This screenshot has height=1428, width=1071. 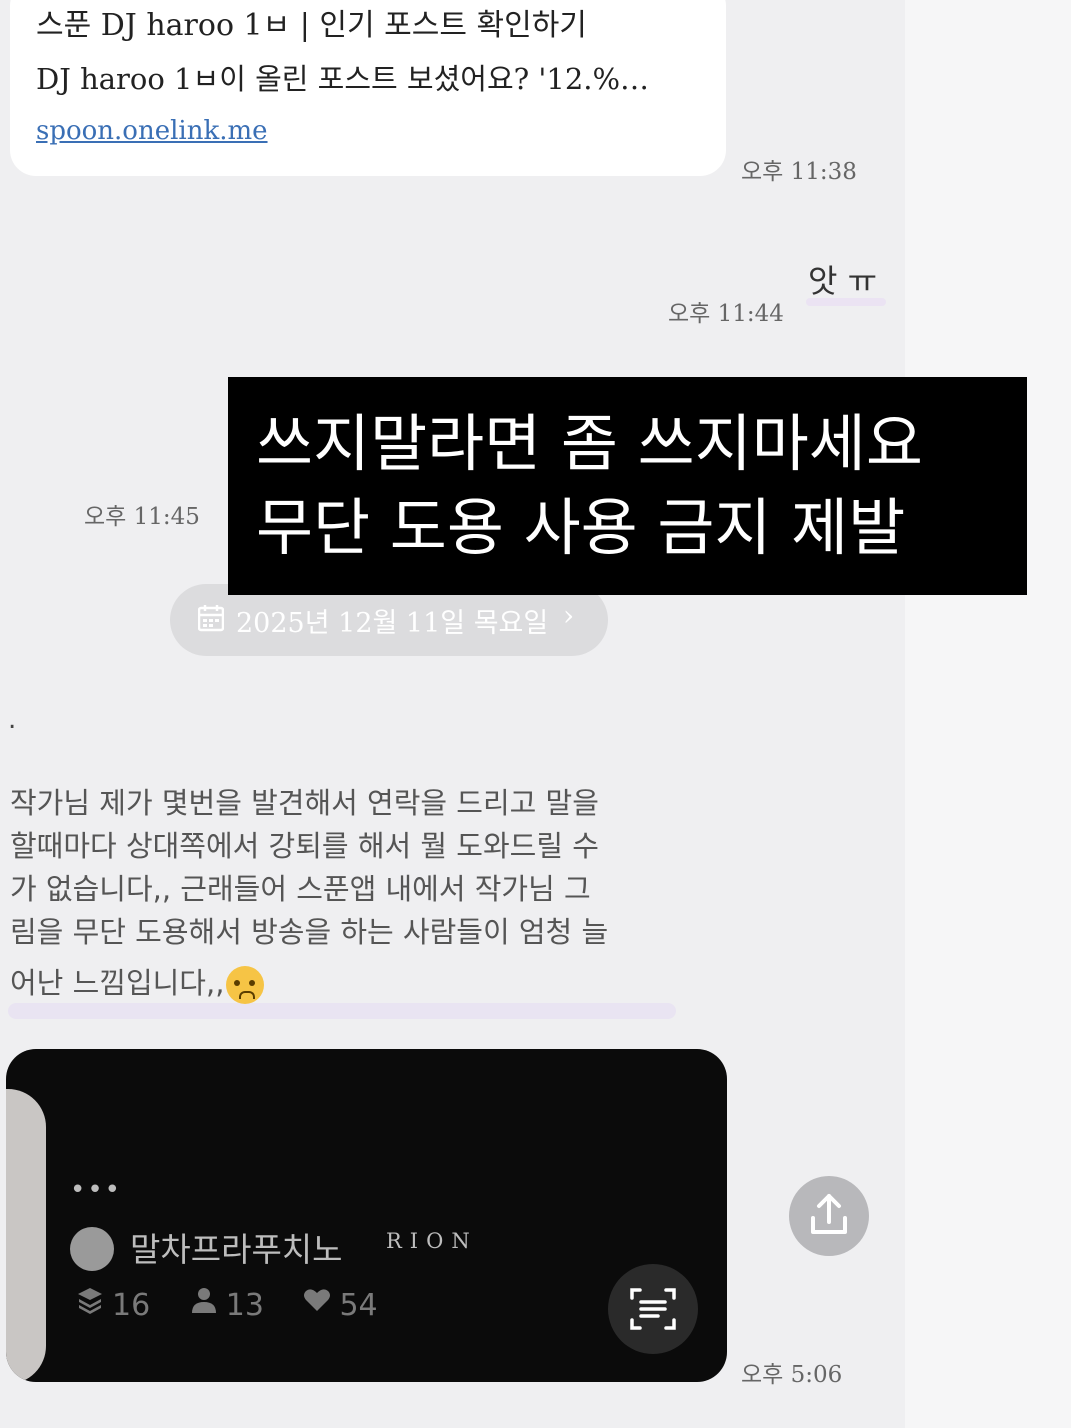 What do you see at coordinates (842, 279) in the screenshot?
I see `sent-message: 앗 ㅠ` at bounding box center [842, 279].